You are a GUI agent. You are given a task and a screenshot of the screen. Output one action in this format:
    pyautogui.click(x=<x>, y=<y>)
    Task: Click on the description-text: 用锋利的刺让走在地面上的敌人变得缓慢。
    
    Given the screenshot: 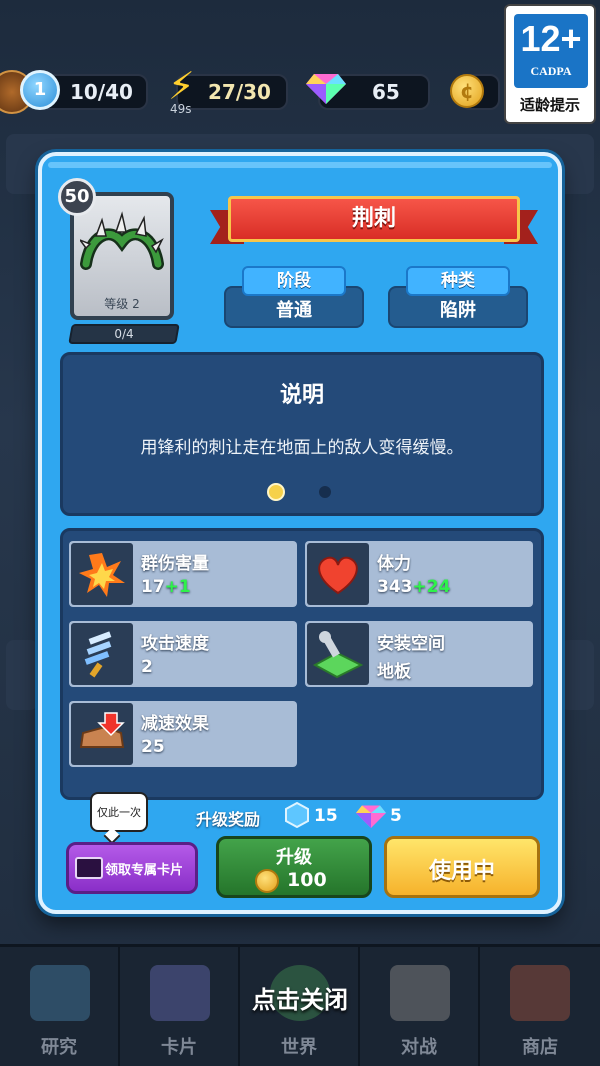 What is the action you would take?
    pyautogui.click(x=302, y=448)
    